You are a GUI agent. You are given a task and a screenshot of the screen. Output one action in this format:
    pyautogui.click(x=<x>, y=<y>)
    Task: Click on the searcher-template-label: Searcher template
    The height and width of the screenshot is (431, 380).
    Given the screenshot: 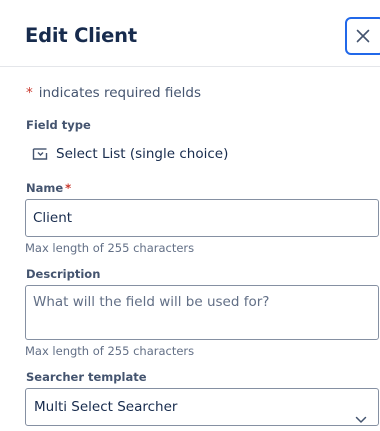 What is the action you would take?
    pyautogui.click(x=86, y=377)
    